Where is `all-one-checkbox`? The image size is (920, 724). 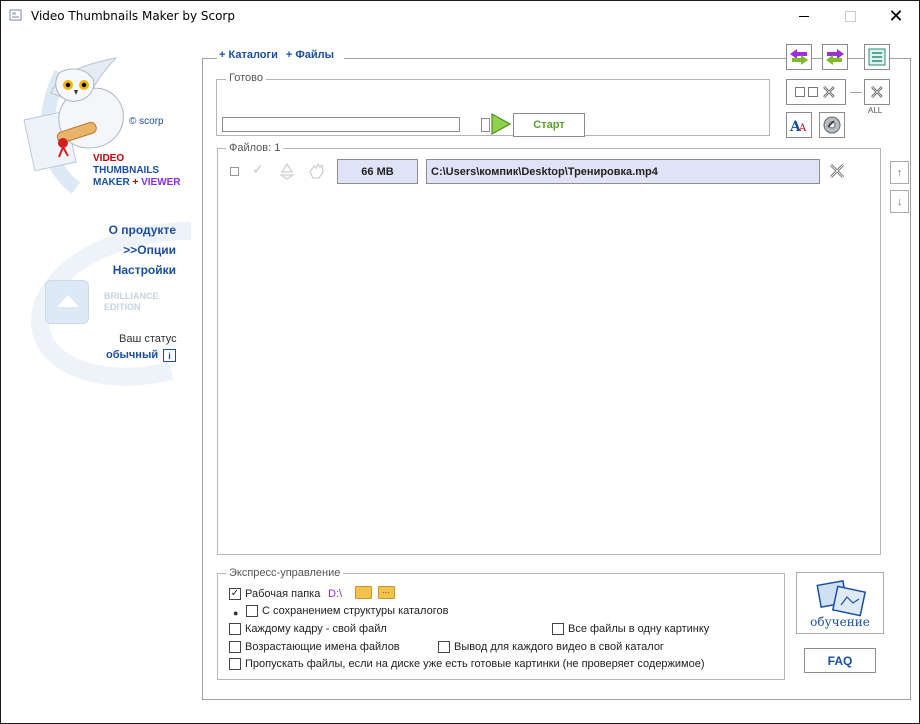 all-one-checkbox is located at coordinates (558, 629).